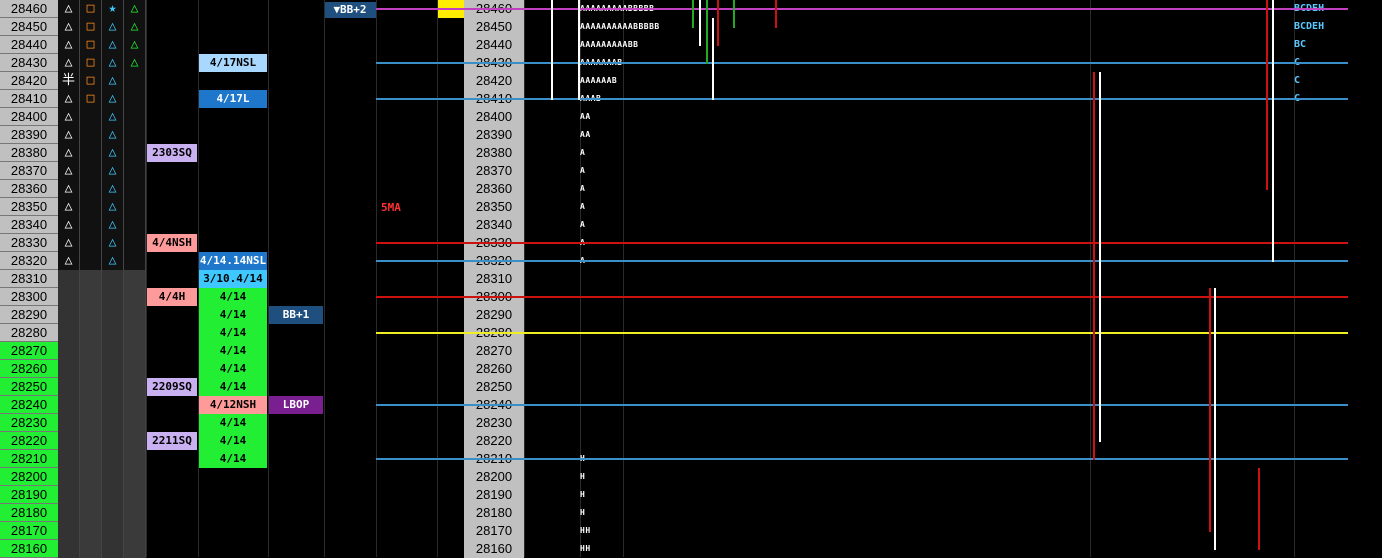 This screenshot has width=1382, height=558. Describe the element at coordinates (29, 243) in the screenshot. I see `price-cell: 28330` at that location.